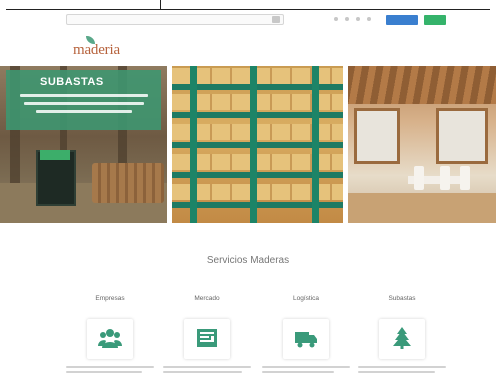  Describe the element at coordinates (248, 9) in the screenshot. I see `top-frame-rule` at that location.